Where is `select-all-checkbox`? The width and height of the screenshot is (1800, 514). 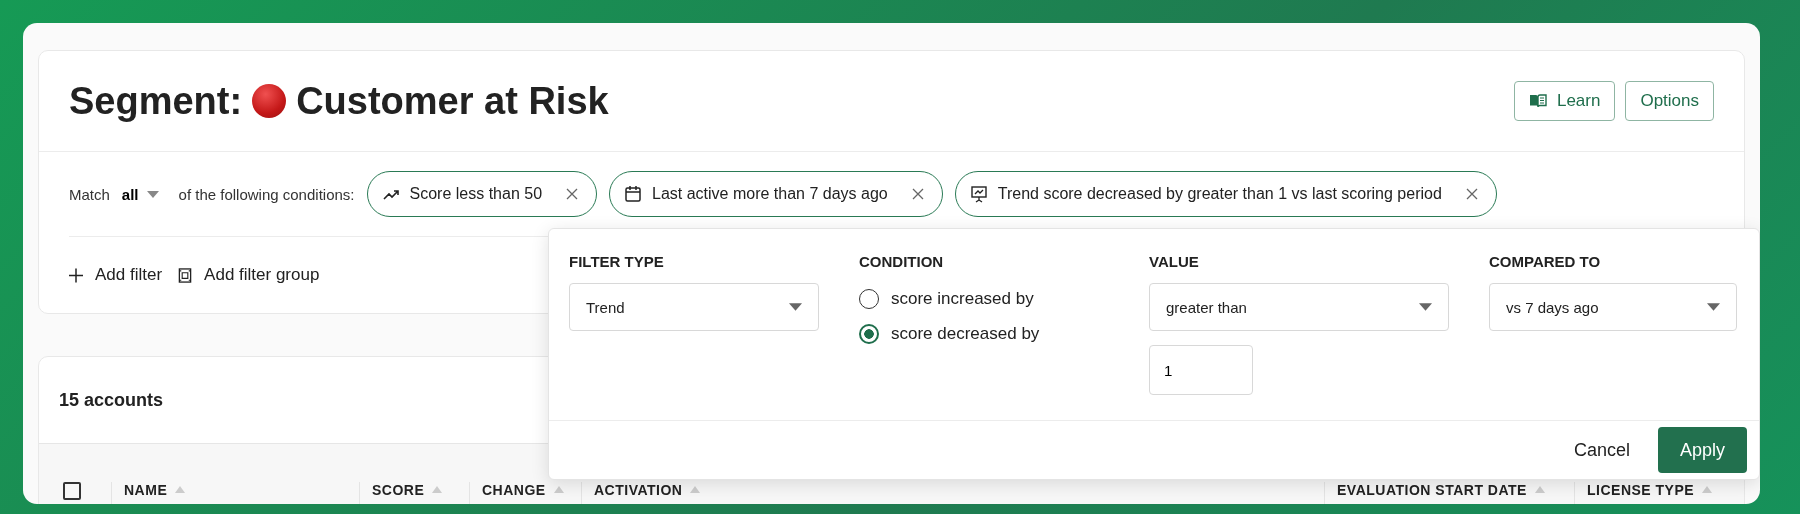
select-all-checkbox is located at coordinates (72, 491).